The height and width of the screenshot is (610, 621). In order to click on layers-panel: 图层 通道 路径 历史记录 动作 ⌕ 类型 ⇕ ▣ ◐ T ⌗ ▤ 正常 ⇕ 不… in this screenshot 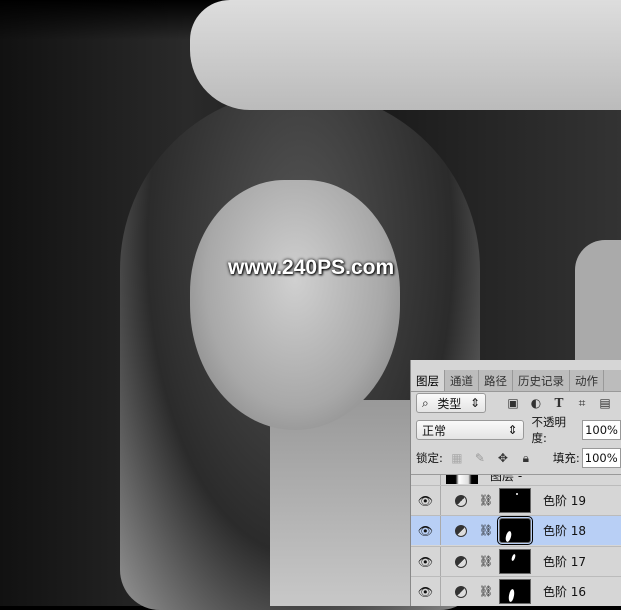, I will do `click(515, 483)`.